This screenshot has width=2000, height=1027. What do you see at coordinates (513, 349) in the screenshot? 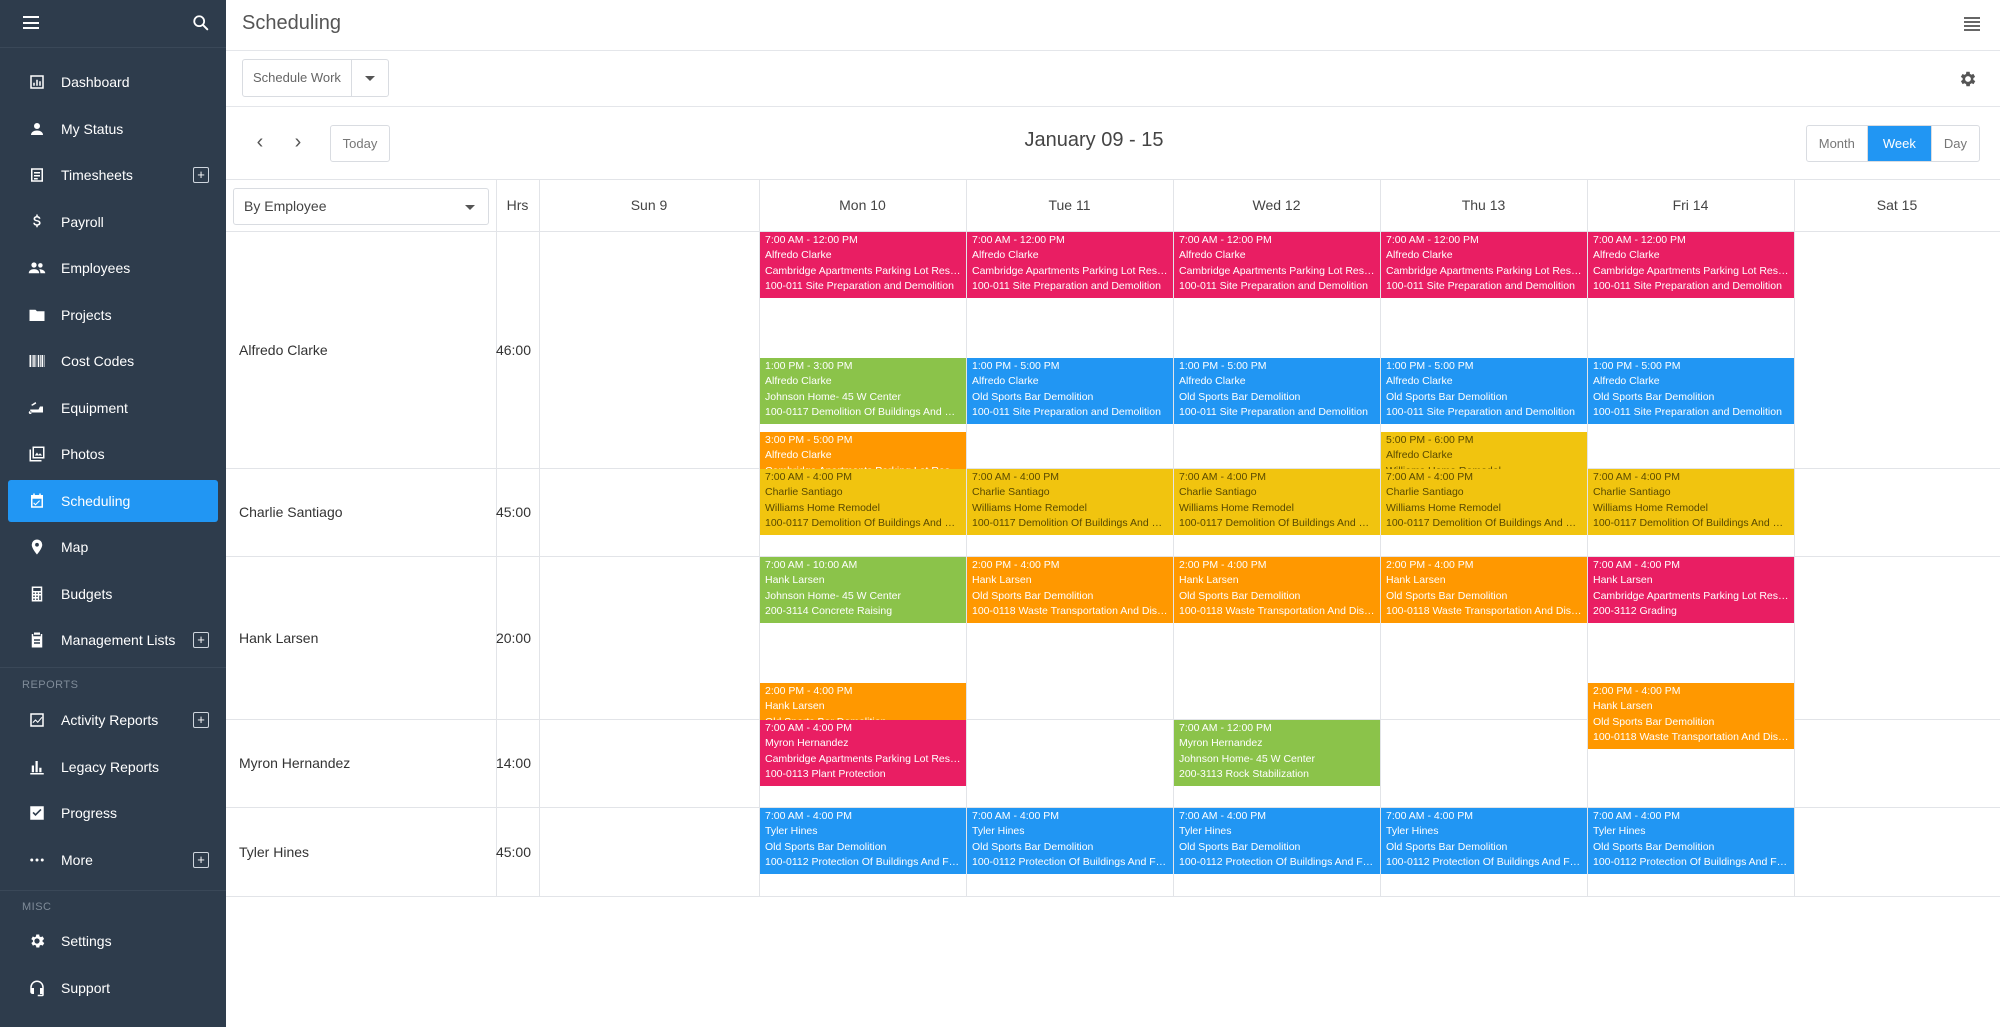
I see `employee-hours: 46:00` at bounding box center [513, 349].